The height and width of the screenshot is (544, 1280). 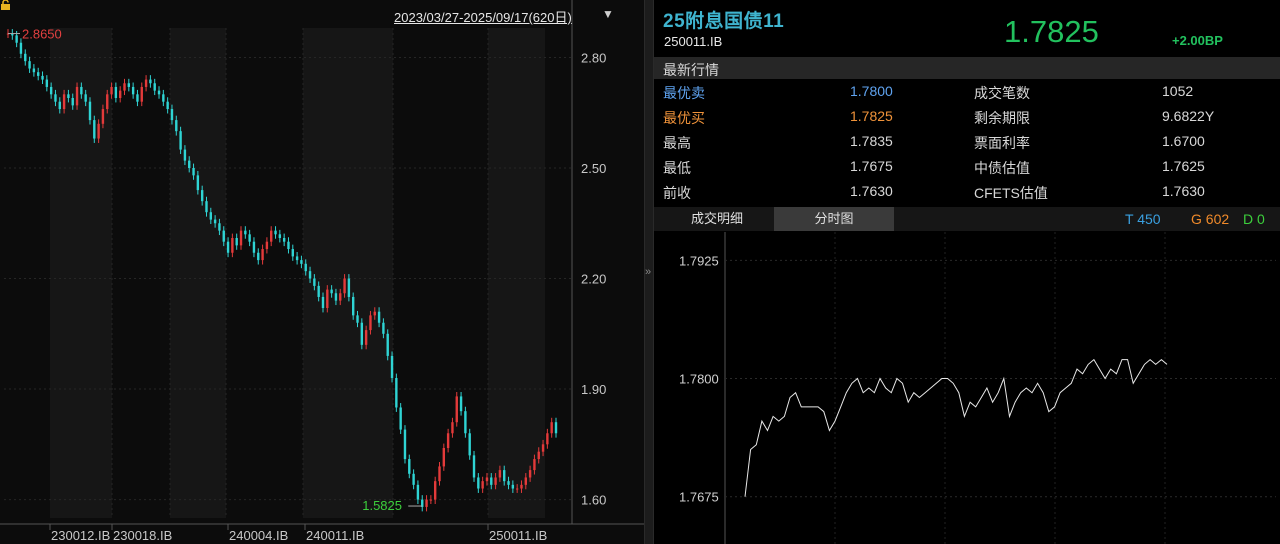 I want to click on y-tick-label: 2.20, so click(x=593, y=279).